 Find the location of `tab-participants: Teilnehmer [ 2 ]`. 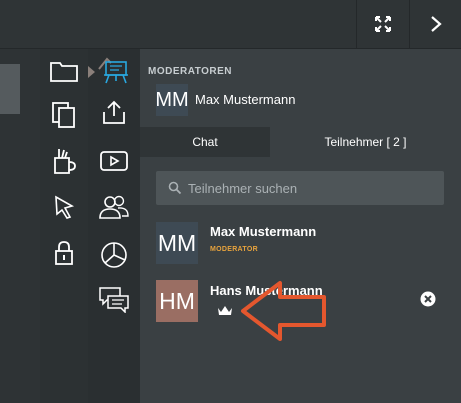

tab-participants: Teilnehmer [ 2 ] is located at coordinates (365, 142).